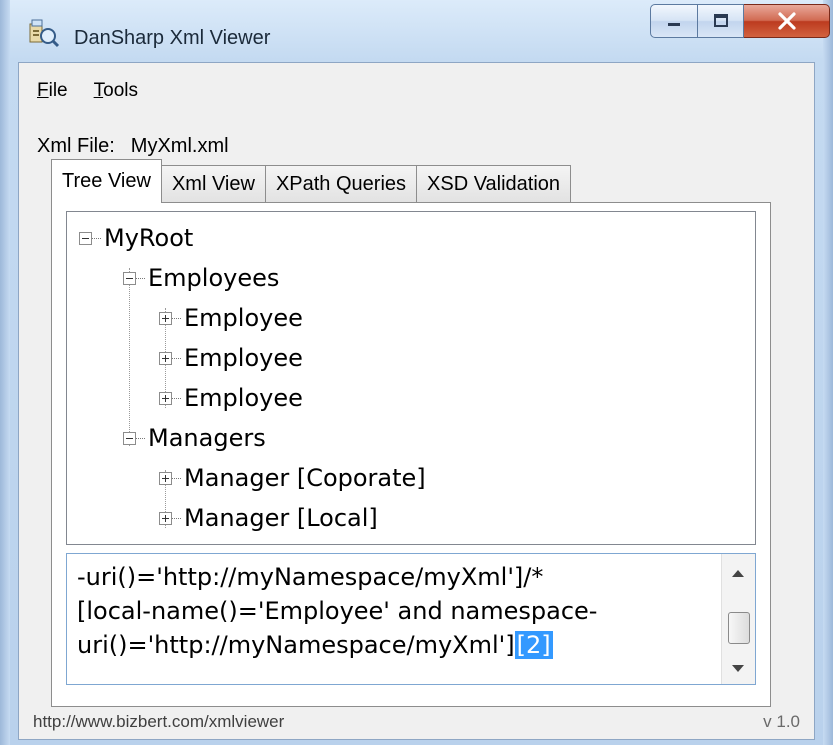 Image resolution: width=833 pixels, height=745 pixels. I want to click on maximize-icon, so click(720, 20).